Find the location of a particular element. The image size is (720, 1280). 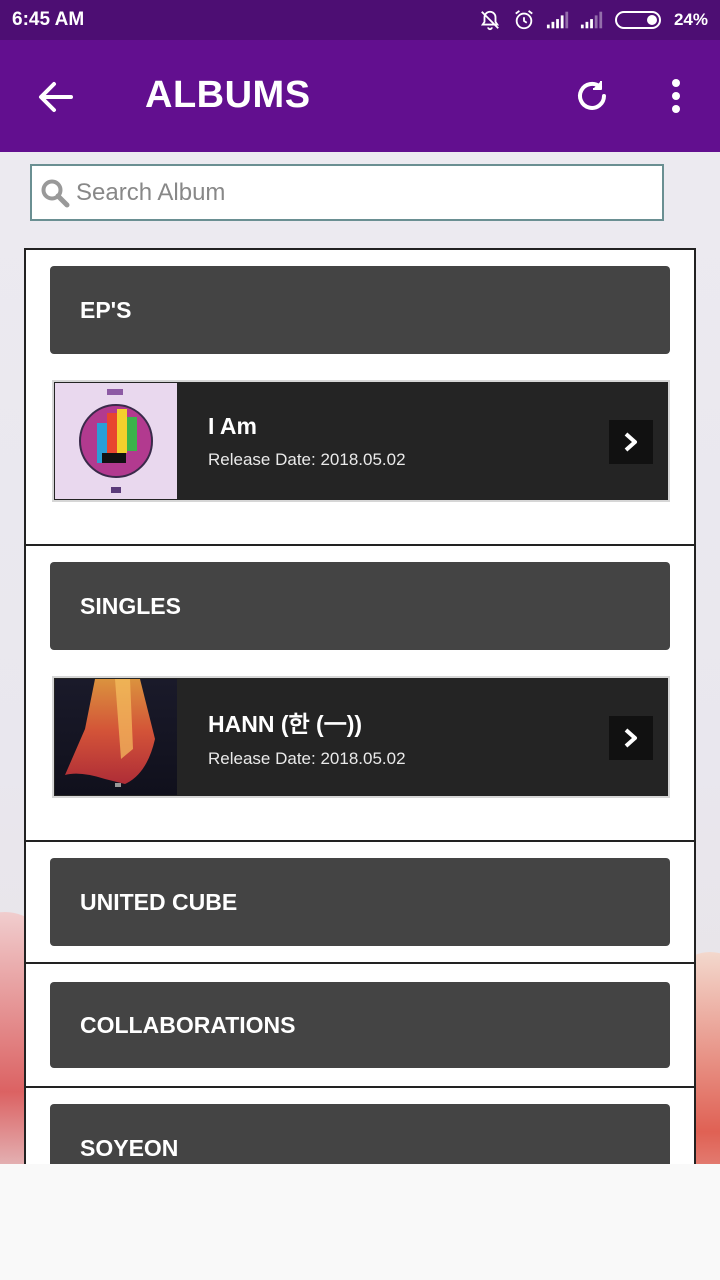

arrow-left-icon is located at coordinates (56, 97).